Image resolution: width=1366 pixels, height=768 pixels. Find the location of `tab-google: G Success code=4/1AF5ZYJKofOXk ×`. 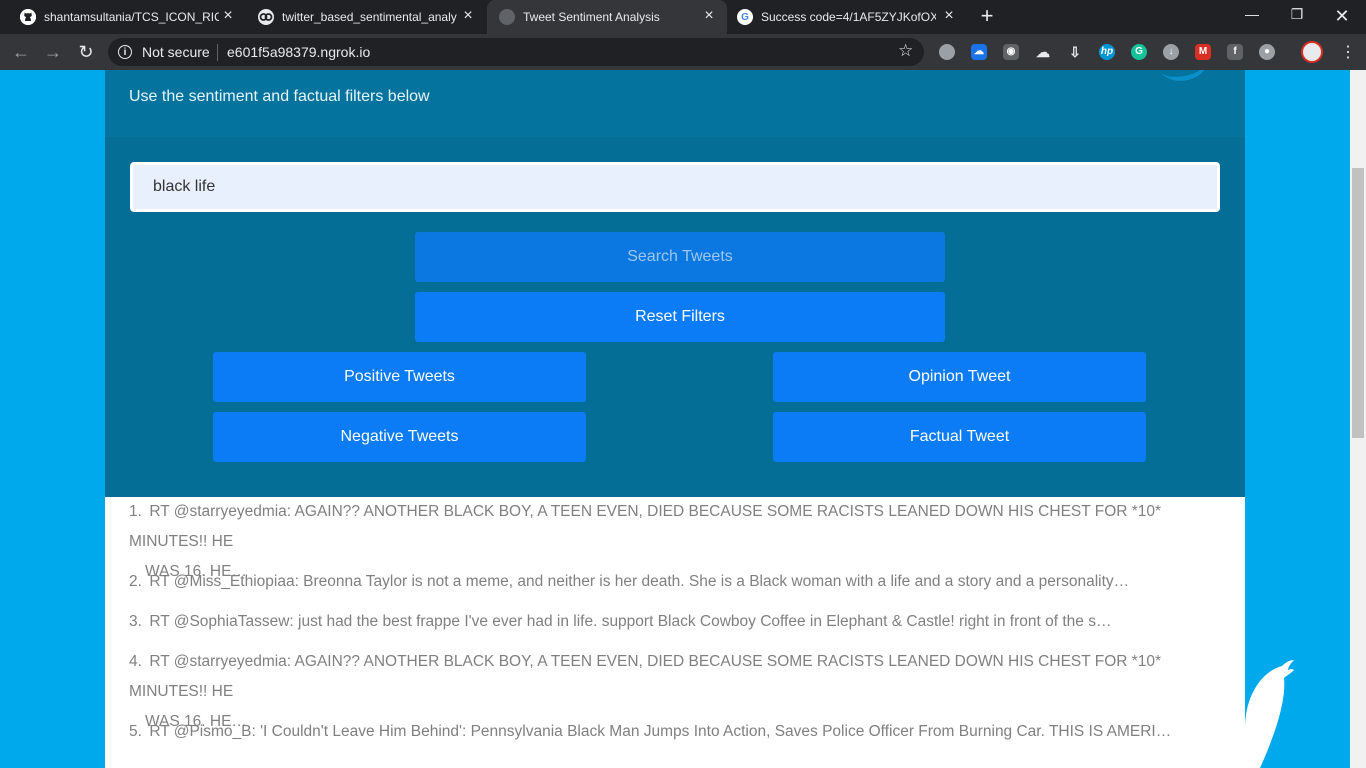

tab-google: G Success code=4/1AF5ZYJKofOXk × is located at coordinates (847, 17).